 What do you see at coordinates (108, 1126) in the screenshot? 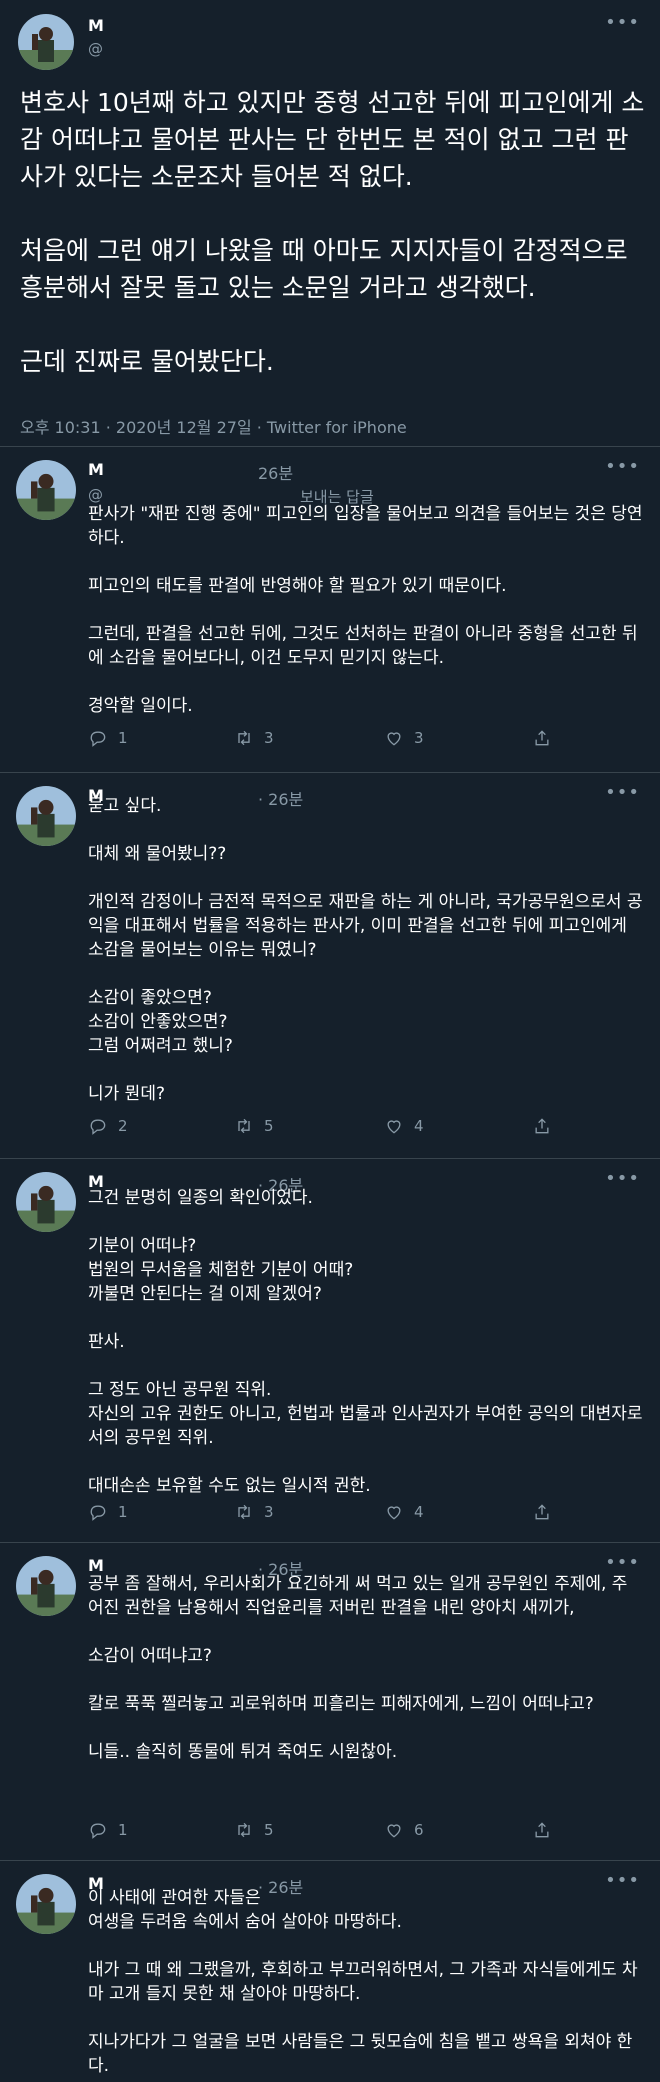
I see `reply-button: 2` at bounding box center [108, 1126].